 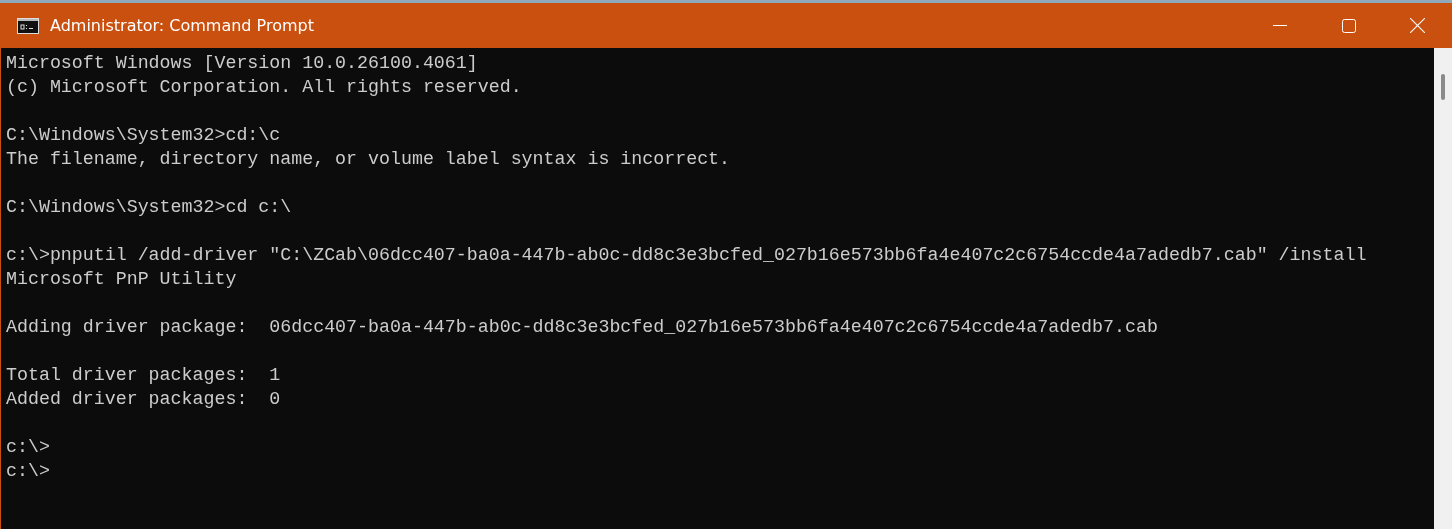 What do you see at coordinates (143, 375) in the screenshot?
I see `console-line: Total driver packages: 1` at bounding box center [143, 375].